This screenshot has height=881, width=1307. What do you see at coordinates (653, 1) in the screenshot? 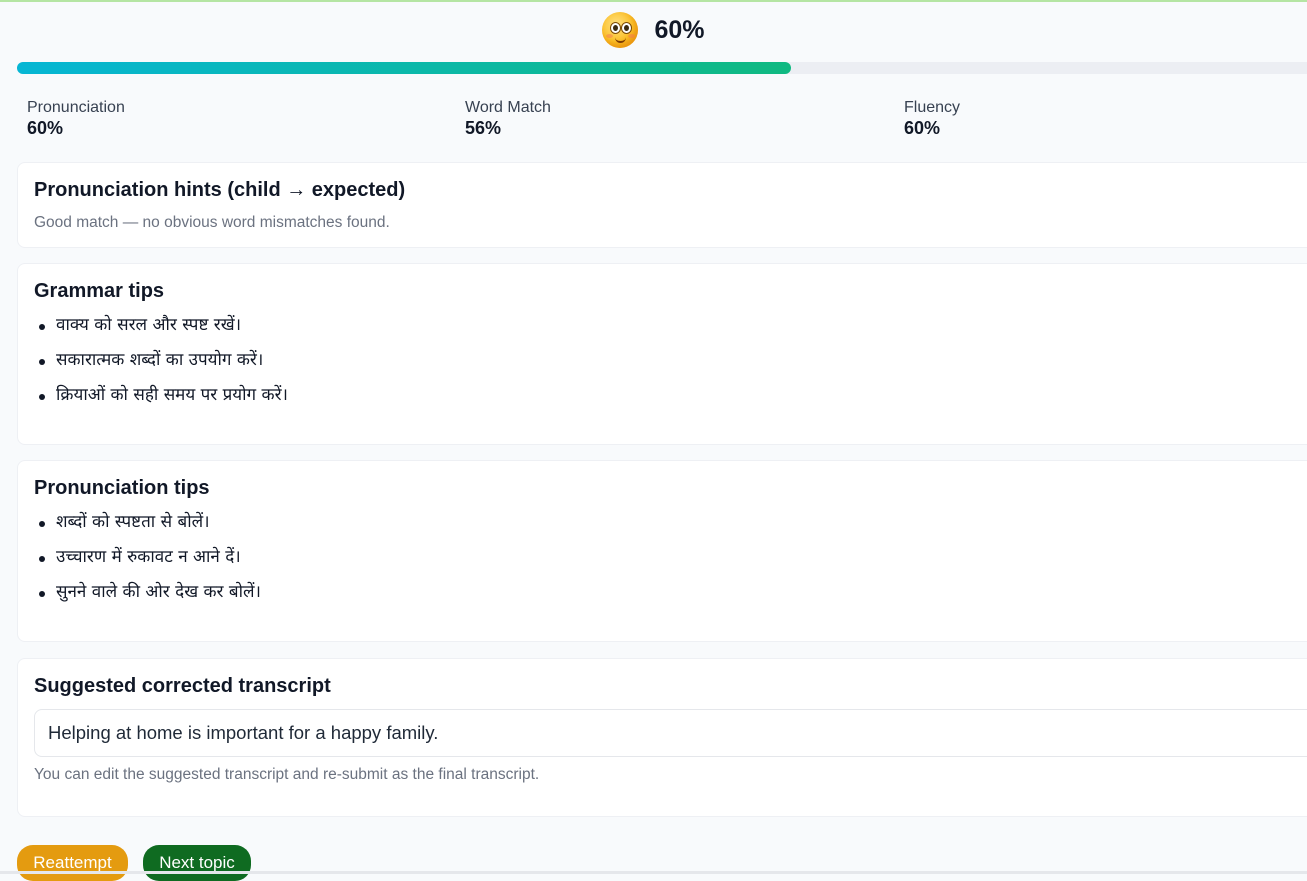
I see `top-divider` at bounding box center [653, 1].